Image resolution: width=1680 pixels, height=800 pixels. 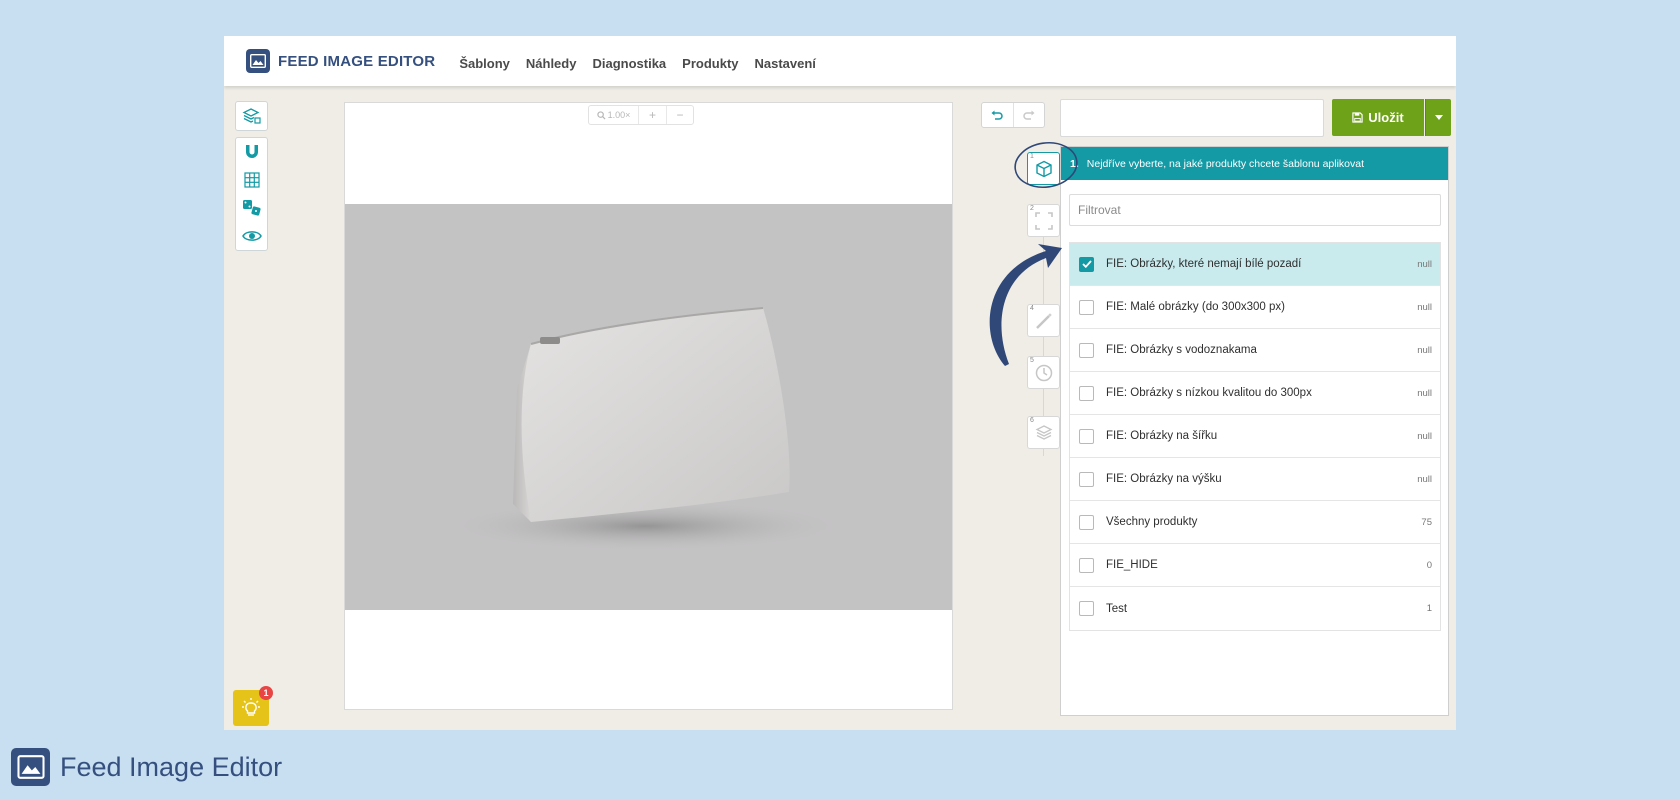 What do you see at coordinates (551, 61) in the screenshot?
I see `menu-item-nahledy: Náhledy` at bounding box center [551, 61].